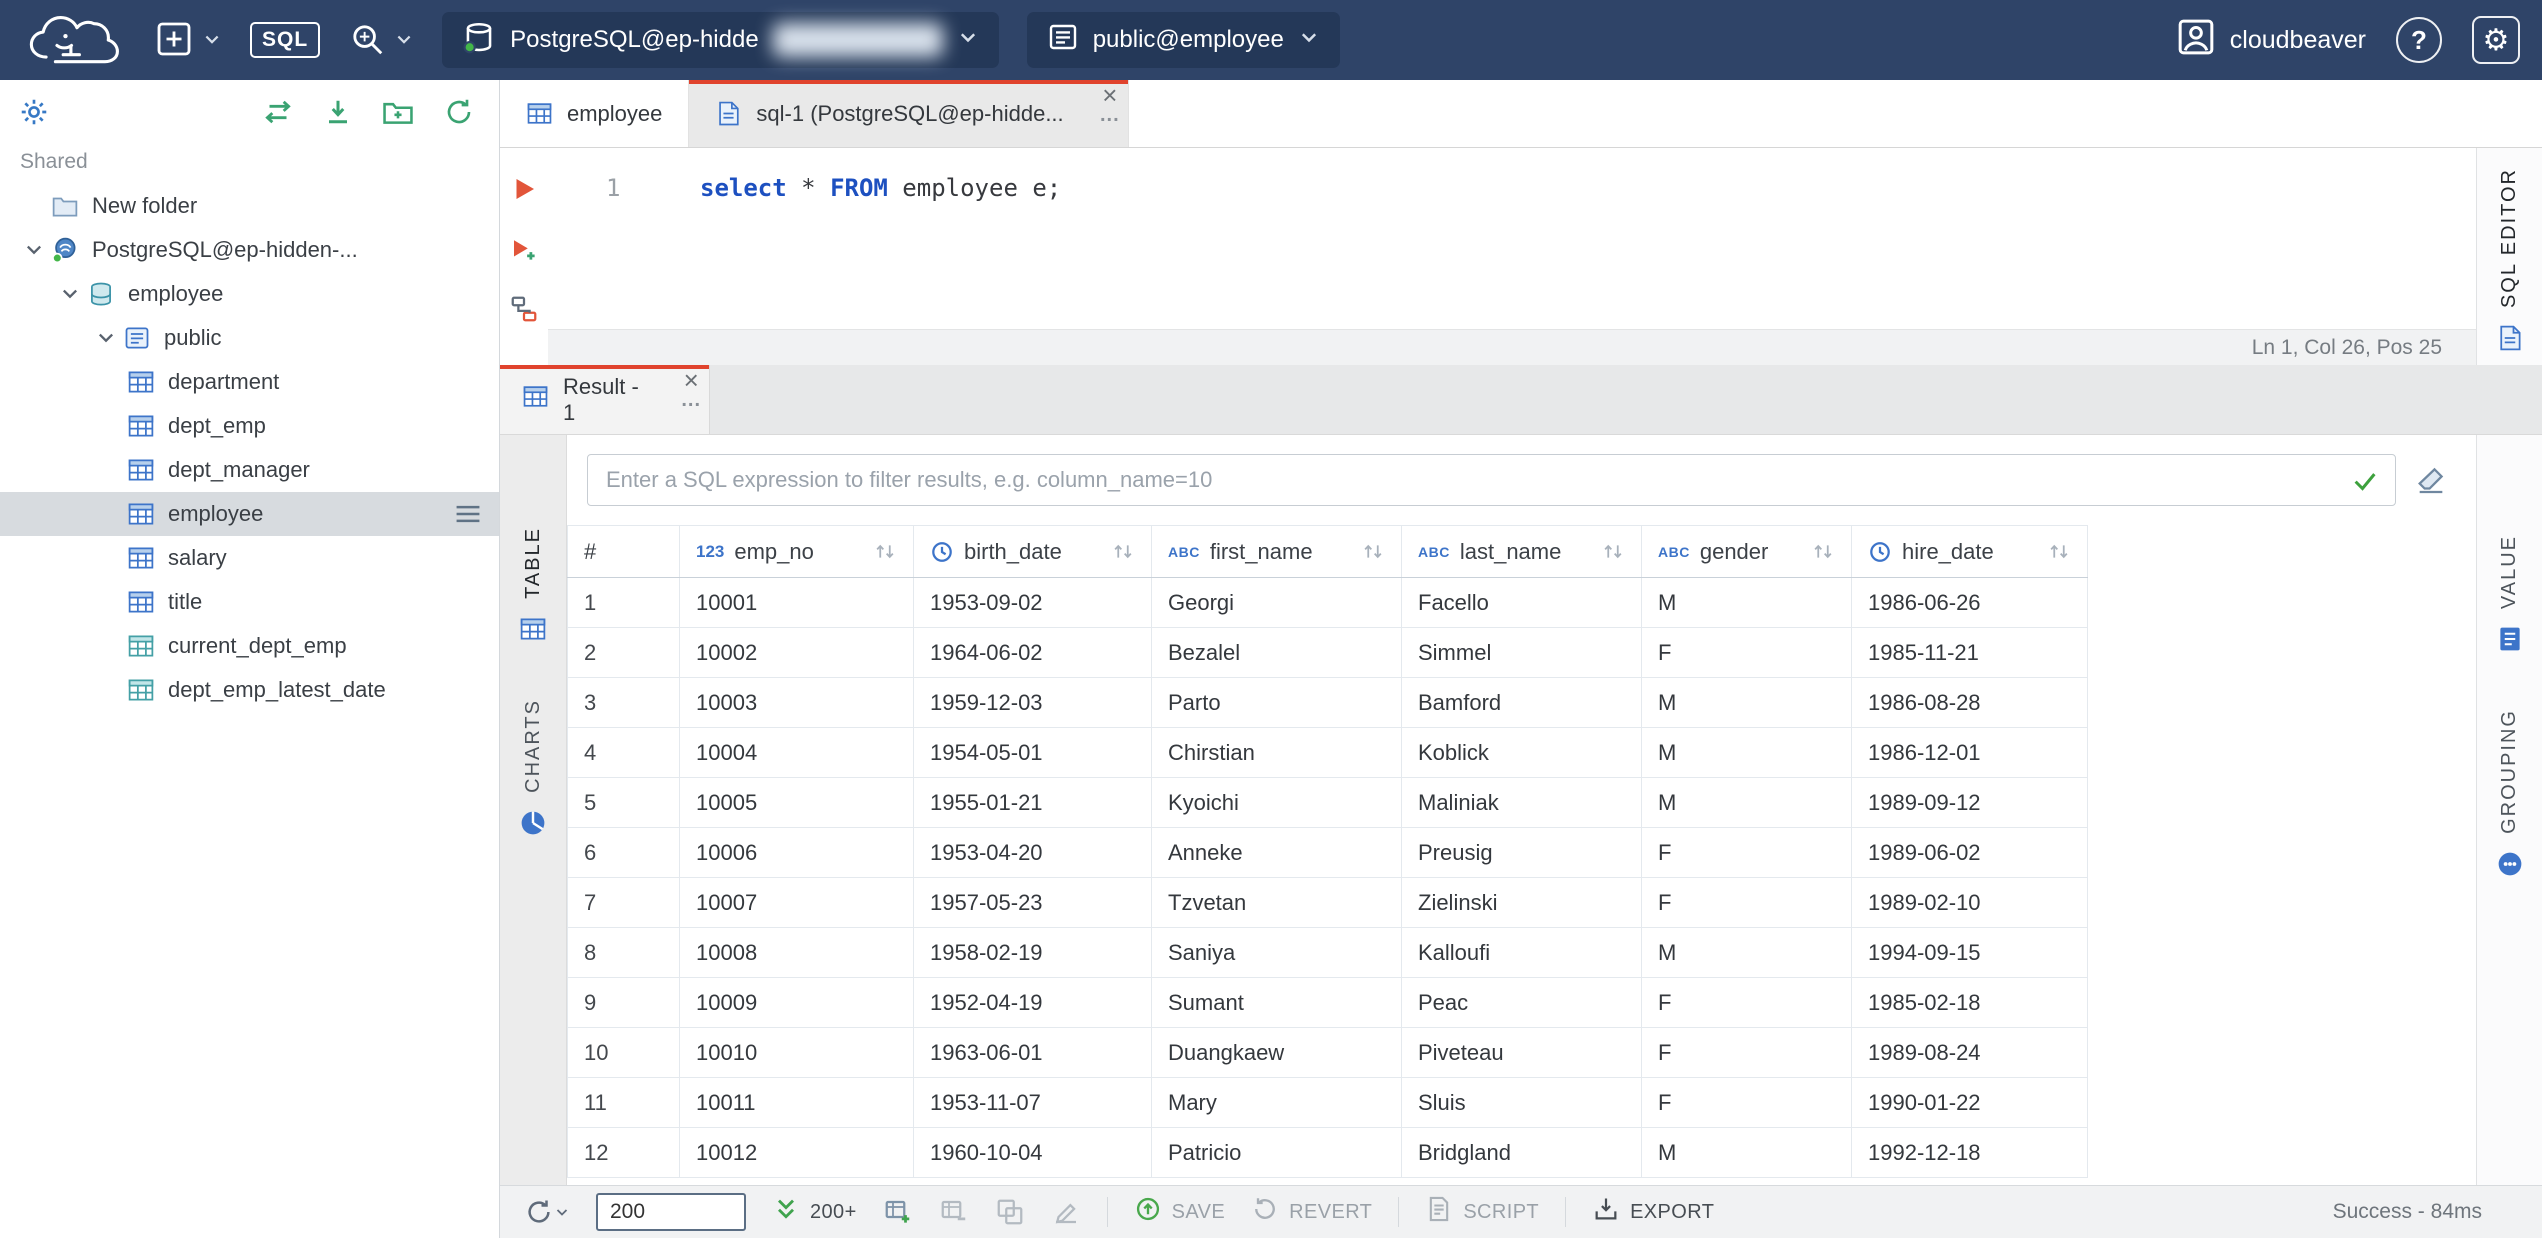 Image resolution: width=2542 pixels, height=1238 pixels. What do you see at coordinates (1969, 1102) in the screenshot?
I see `grid-cell: 1990-01-22` at bounding box center [1969, 1102].